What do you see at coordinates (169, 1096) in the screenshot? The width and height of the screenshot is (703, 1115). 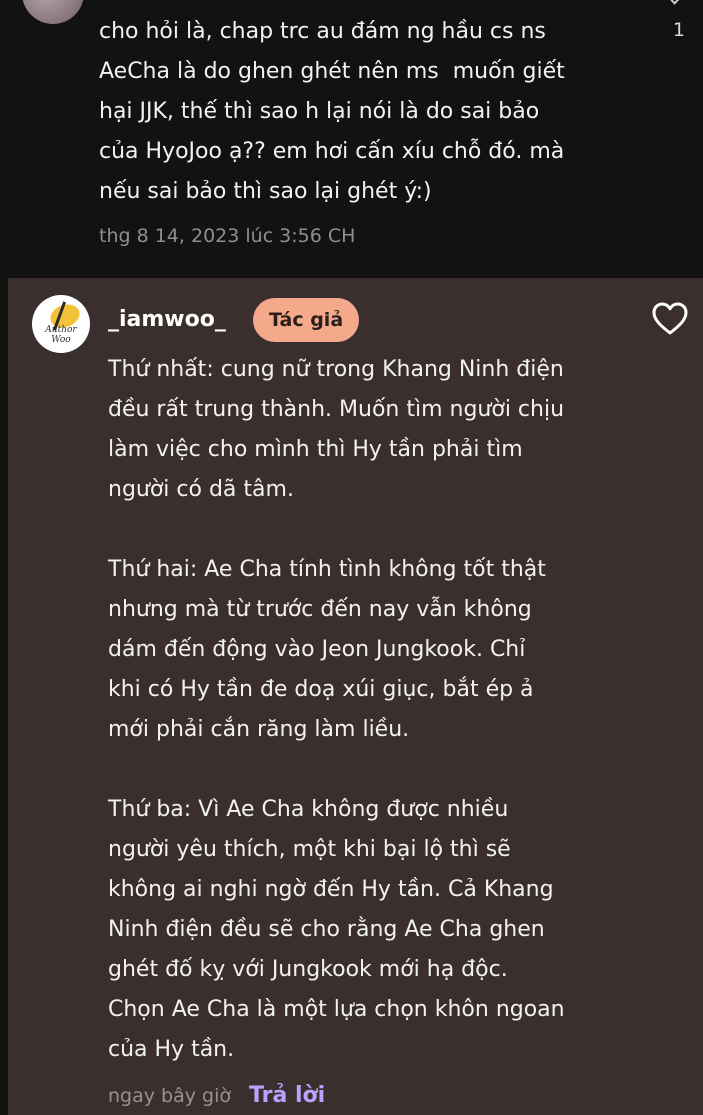 I see `reply-timestamp: ngay bây giờ` at bounding box center [169, 1096].